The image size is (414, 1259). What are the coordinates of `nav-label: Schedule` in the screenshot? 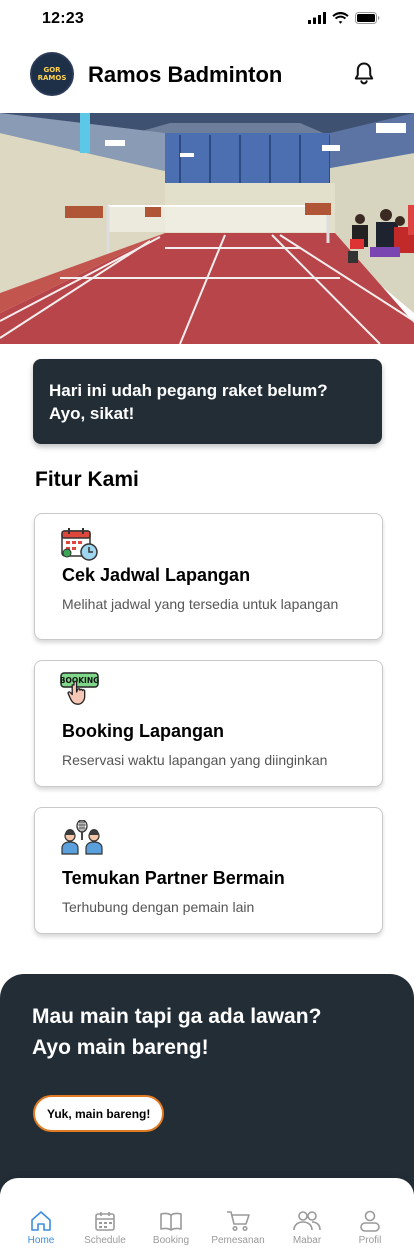 It's located at (105, 1240).